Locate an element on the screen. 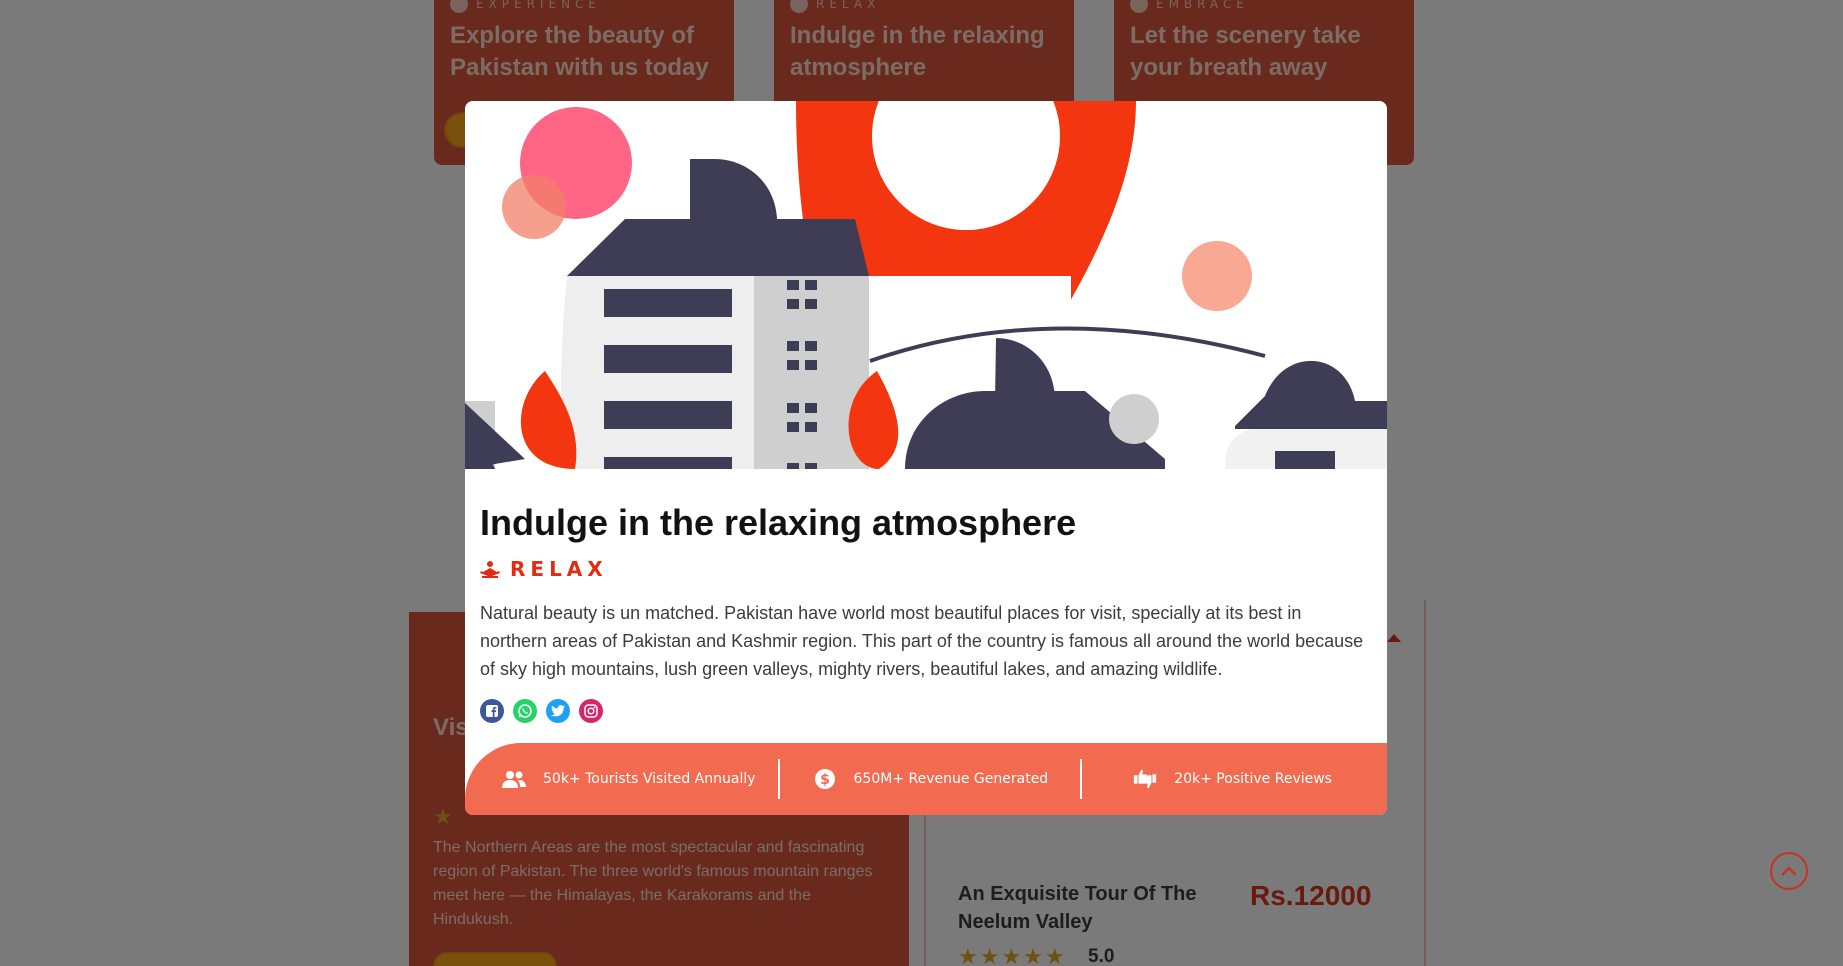 The height and width of the screenshot is (966, 1843). twitter-icon is located at coordinates (558, 711).